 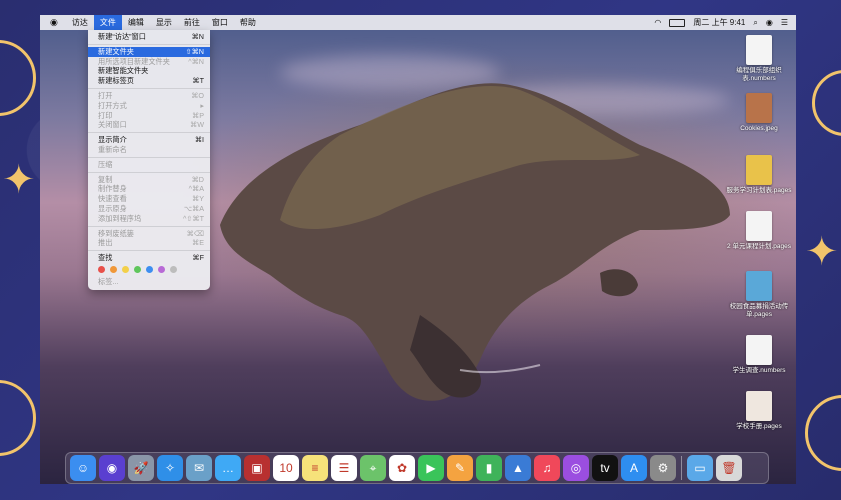 What do you see at coordinates (759, 128) in the screenshot?
I see `desktop-file-label: Cookies.jpeg` at bounding box center [759, 128].